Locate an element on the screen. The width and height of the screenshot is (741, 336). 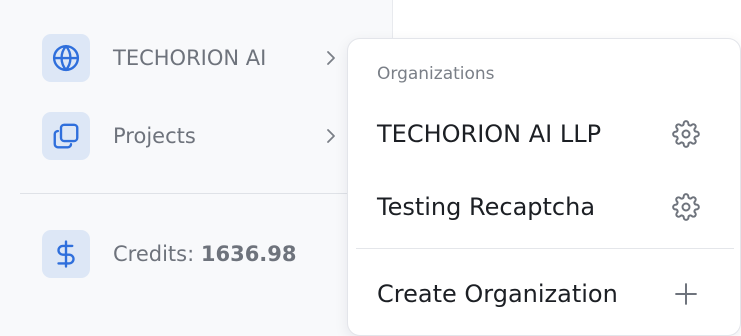
create-organization-button: Create Organization is located at coordinates (544, 294).